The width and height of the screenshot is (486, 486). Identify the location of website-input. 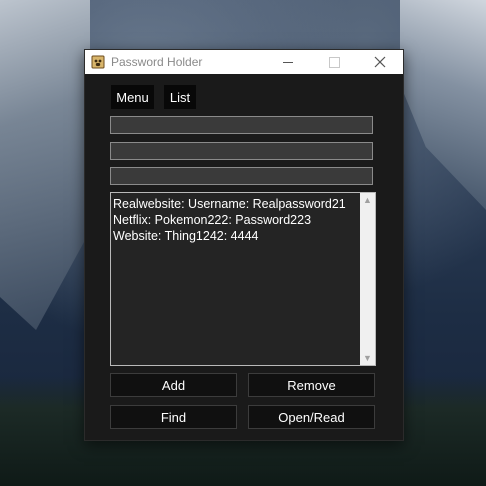
(241, 126).